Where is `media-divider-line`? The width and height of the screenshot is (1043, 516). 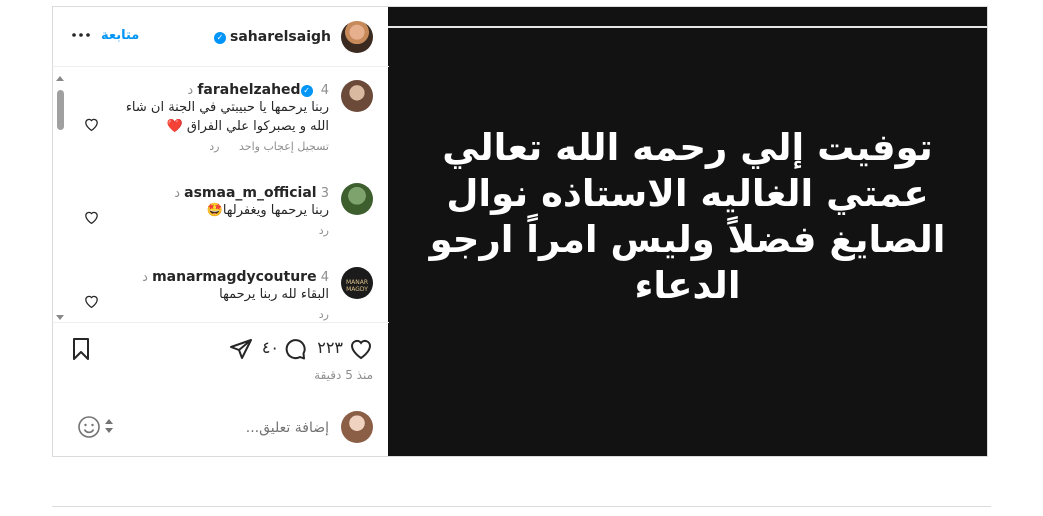 media-divider-line is located at coordinates (687, 27).